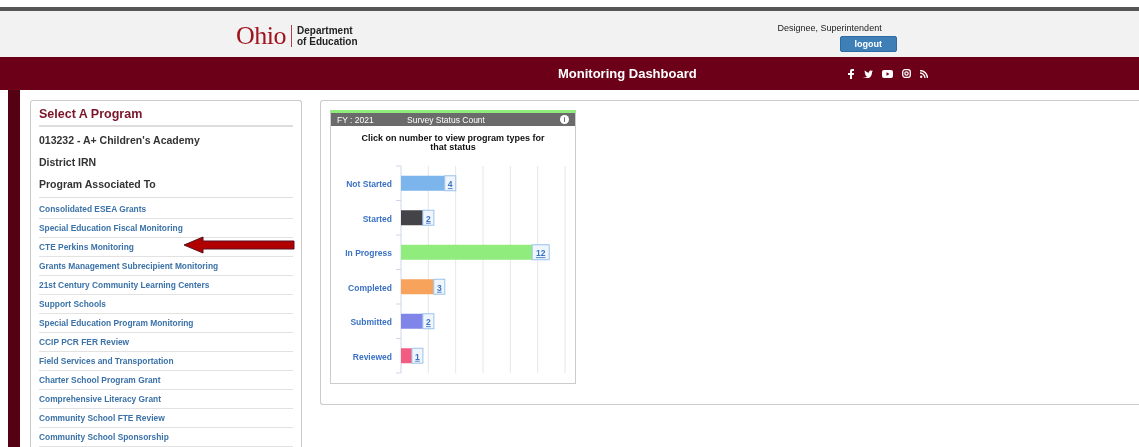 The image size is (1139, 447). What do you see at coordinates (356, 119) in the screenshot?
I see `fiscal-year: FY : 2021` at bounding box center [356, 119].